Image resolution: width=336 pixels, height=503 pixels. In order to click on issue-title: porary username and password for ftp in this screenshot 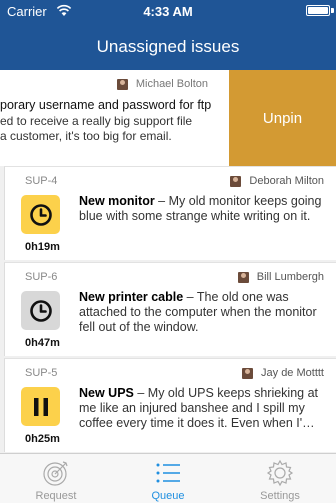, I will do `click(106, 105)`.